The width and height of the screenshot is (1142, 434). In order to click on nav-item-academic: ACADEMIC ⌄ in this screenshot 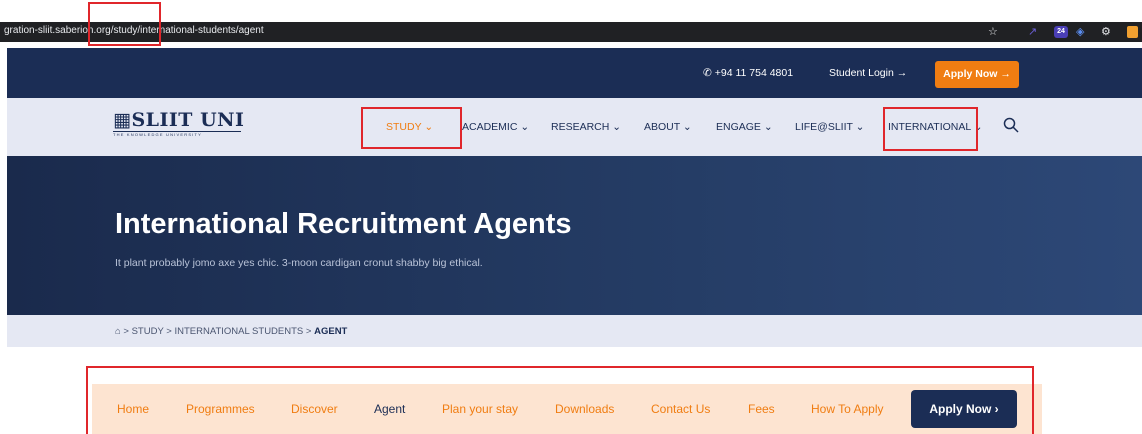, I will do `click(495, 127)`.